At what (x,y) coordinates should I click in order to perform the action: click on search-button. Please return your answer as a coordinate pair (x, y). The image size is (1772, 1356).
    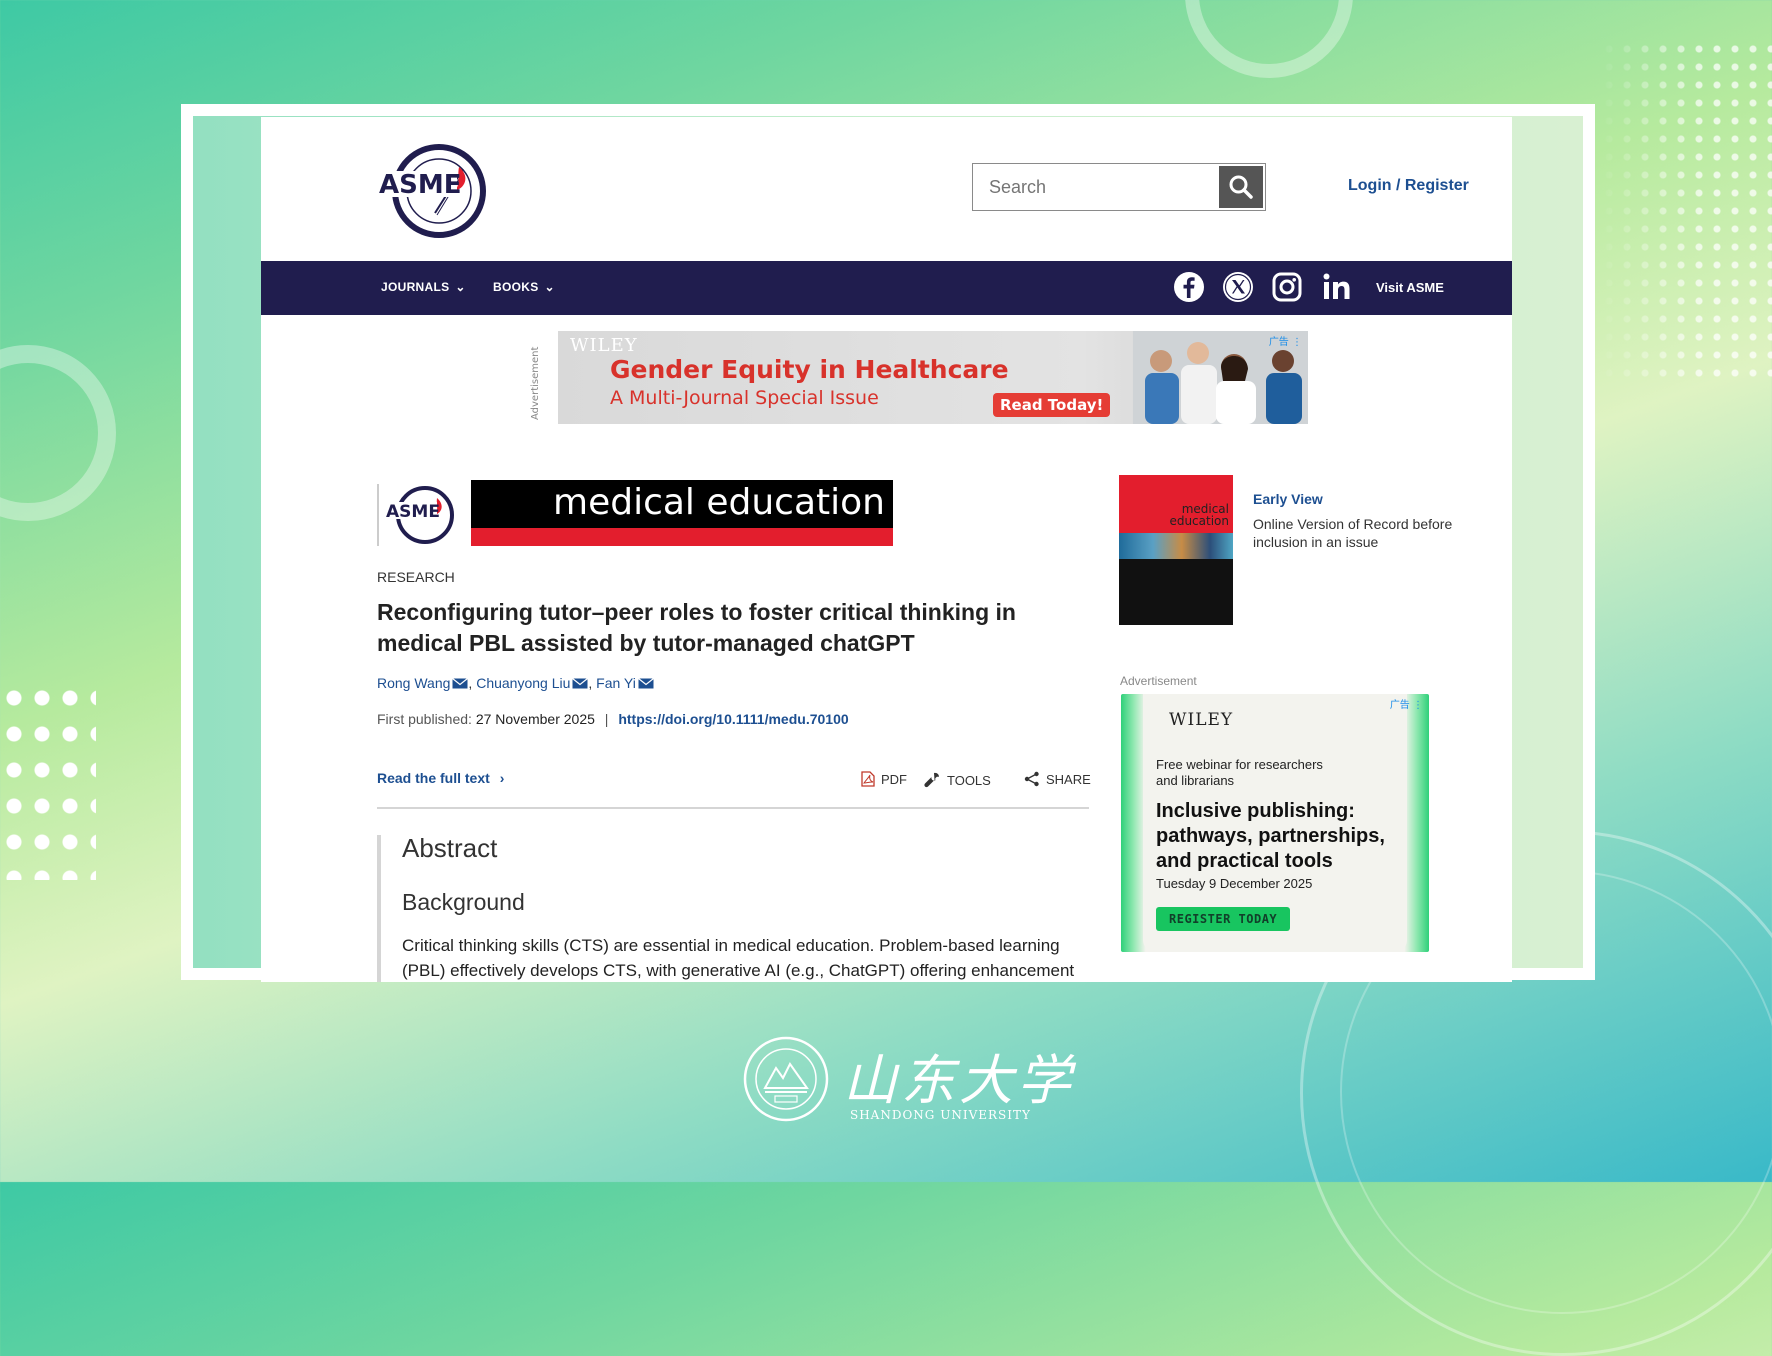
    Looking at the image, I should click on (1241, 187).